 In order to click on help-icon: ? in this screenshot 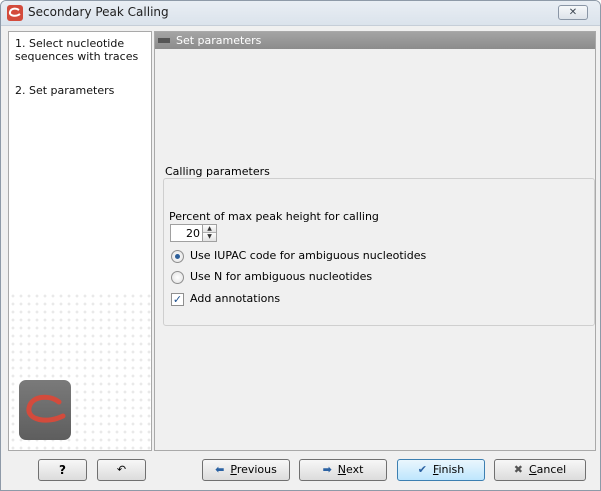, I will do `click(62, 470)`.